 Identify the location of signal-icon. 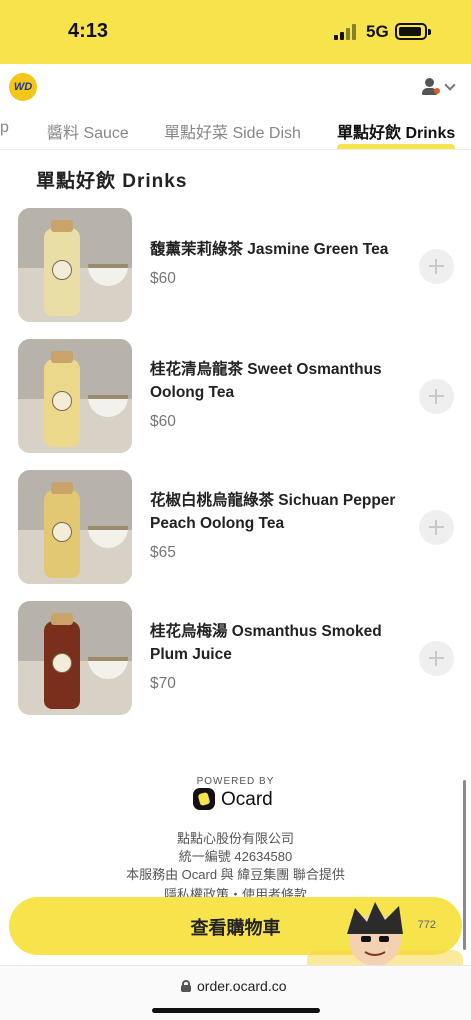
(346, 32).